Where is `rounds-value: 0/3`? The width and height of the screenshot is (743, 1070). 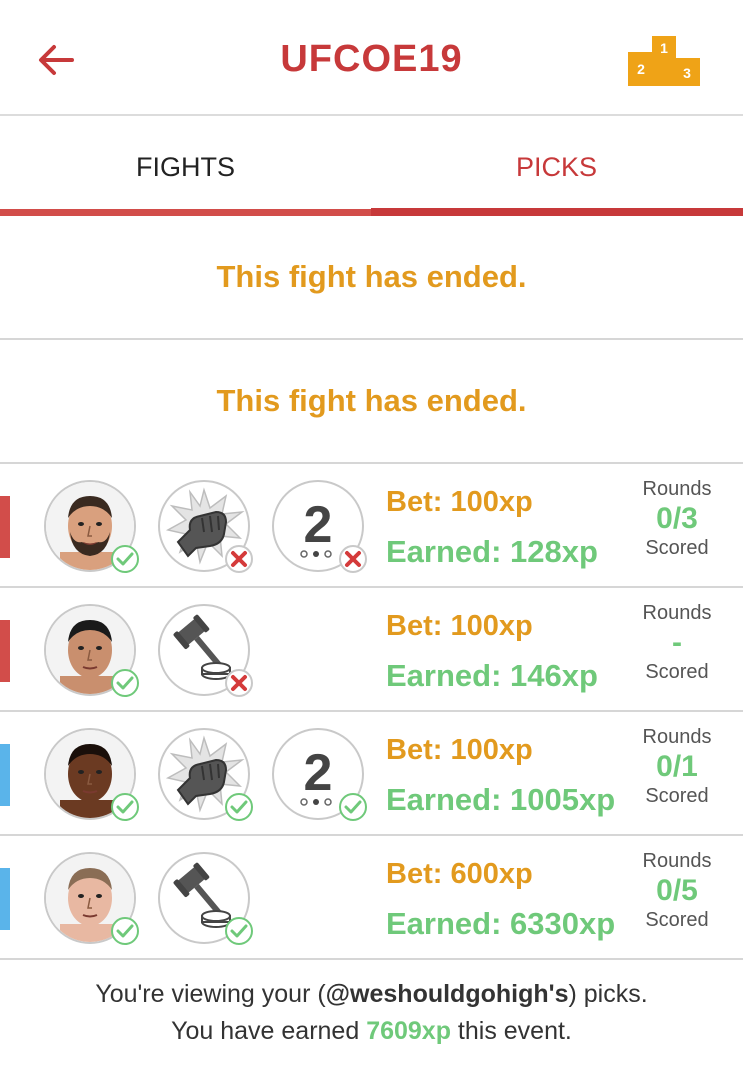
rounds-value: 0/3 is located at coordinates (677, 518).